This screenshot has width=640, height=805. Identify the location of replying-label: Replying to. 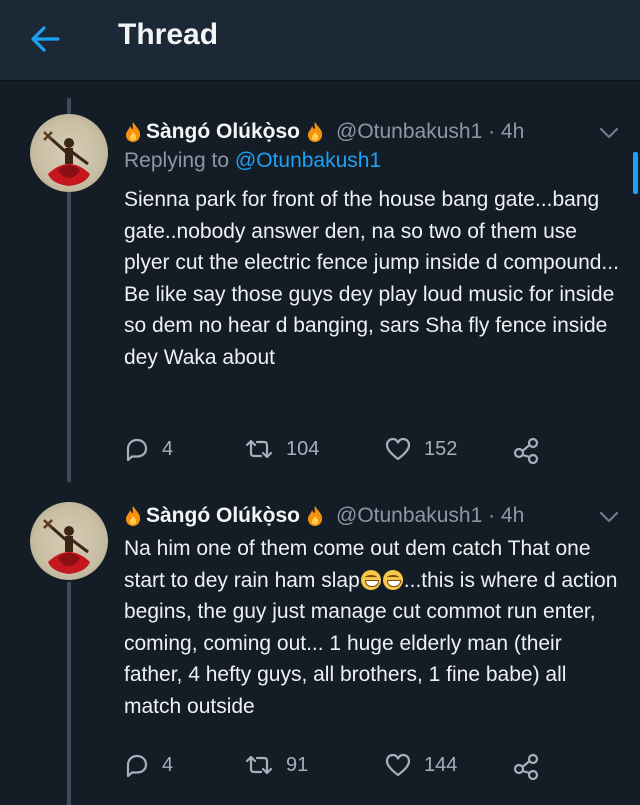
(177, 160).